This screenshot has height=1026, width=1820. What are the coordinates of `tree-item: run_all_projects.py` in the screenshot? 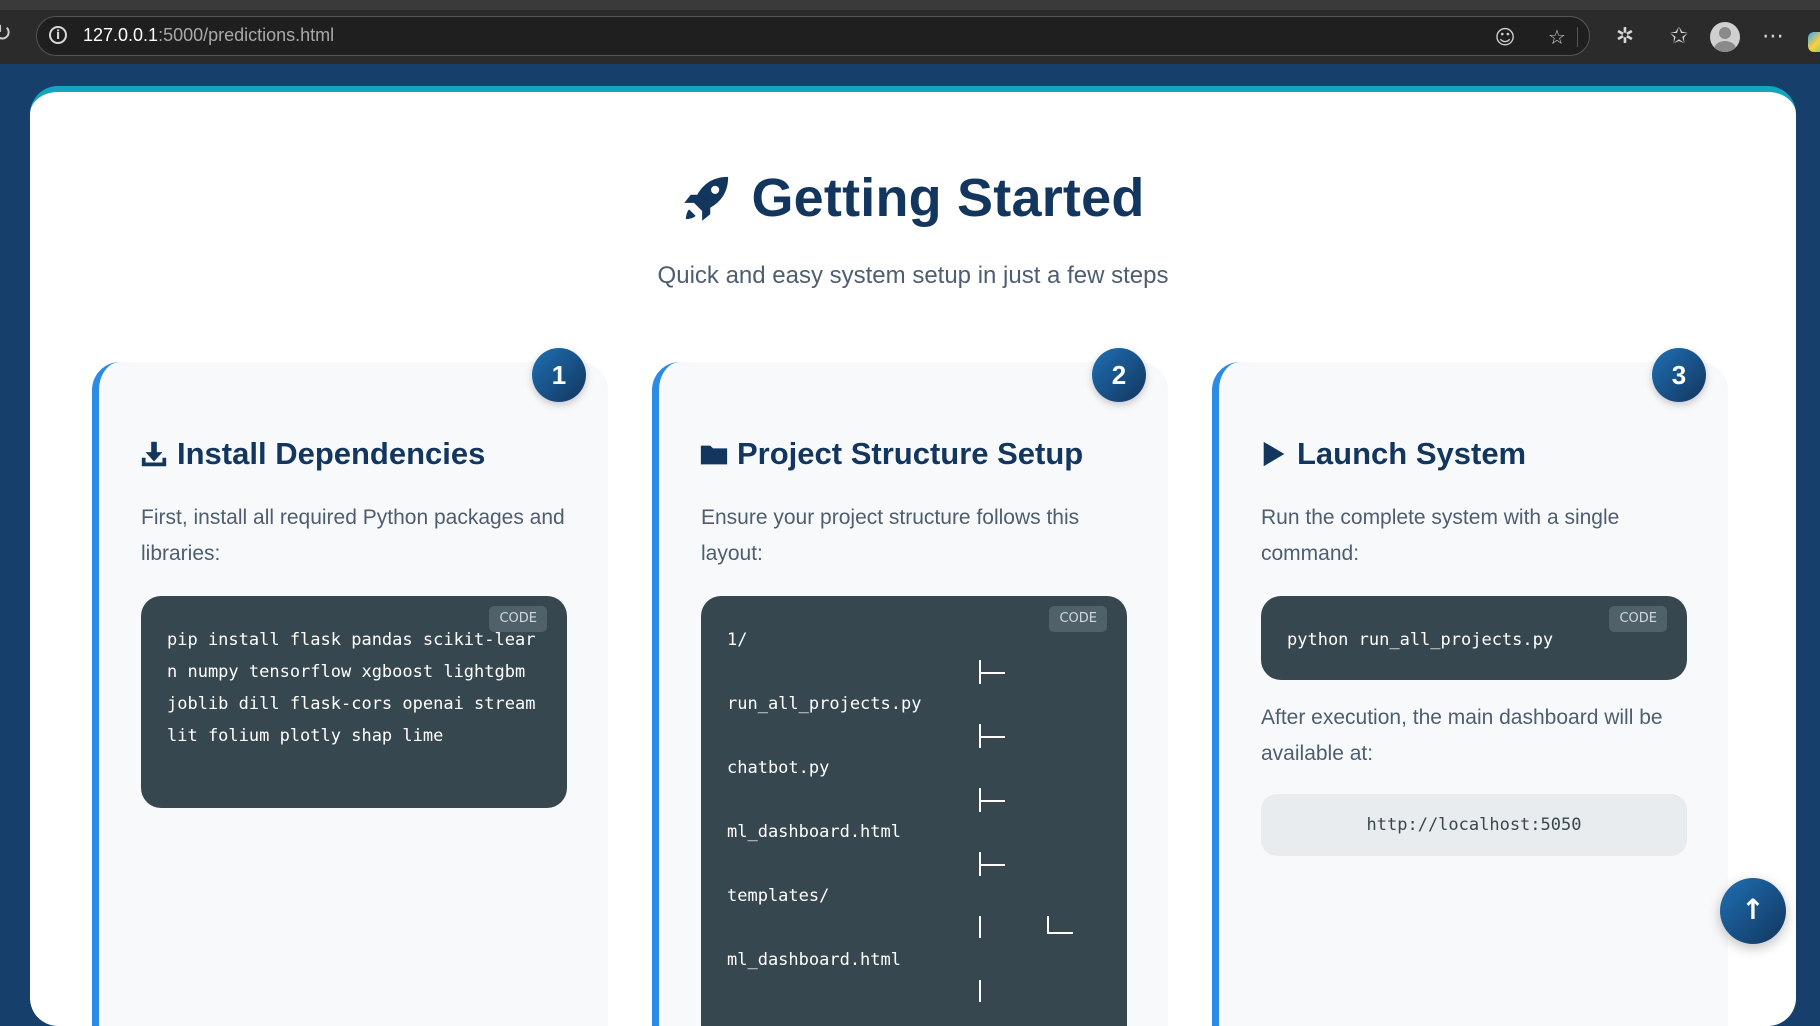 It's located at (824, 704).